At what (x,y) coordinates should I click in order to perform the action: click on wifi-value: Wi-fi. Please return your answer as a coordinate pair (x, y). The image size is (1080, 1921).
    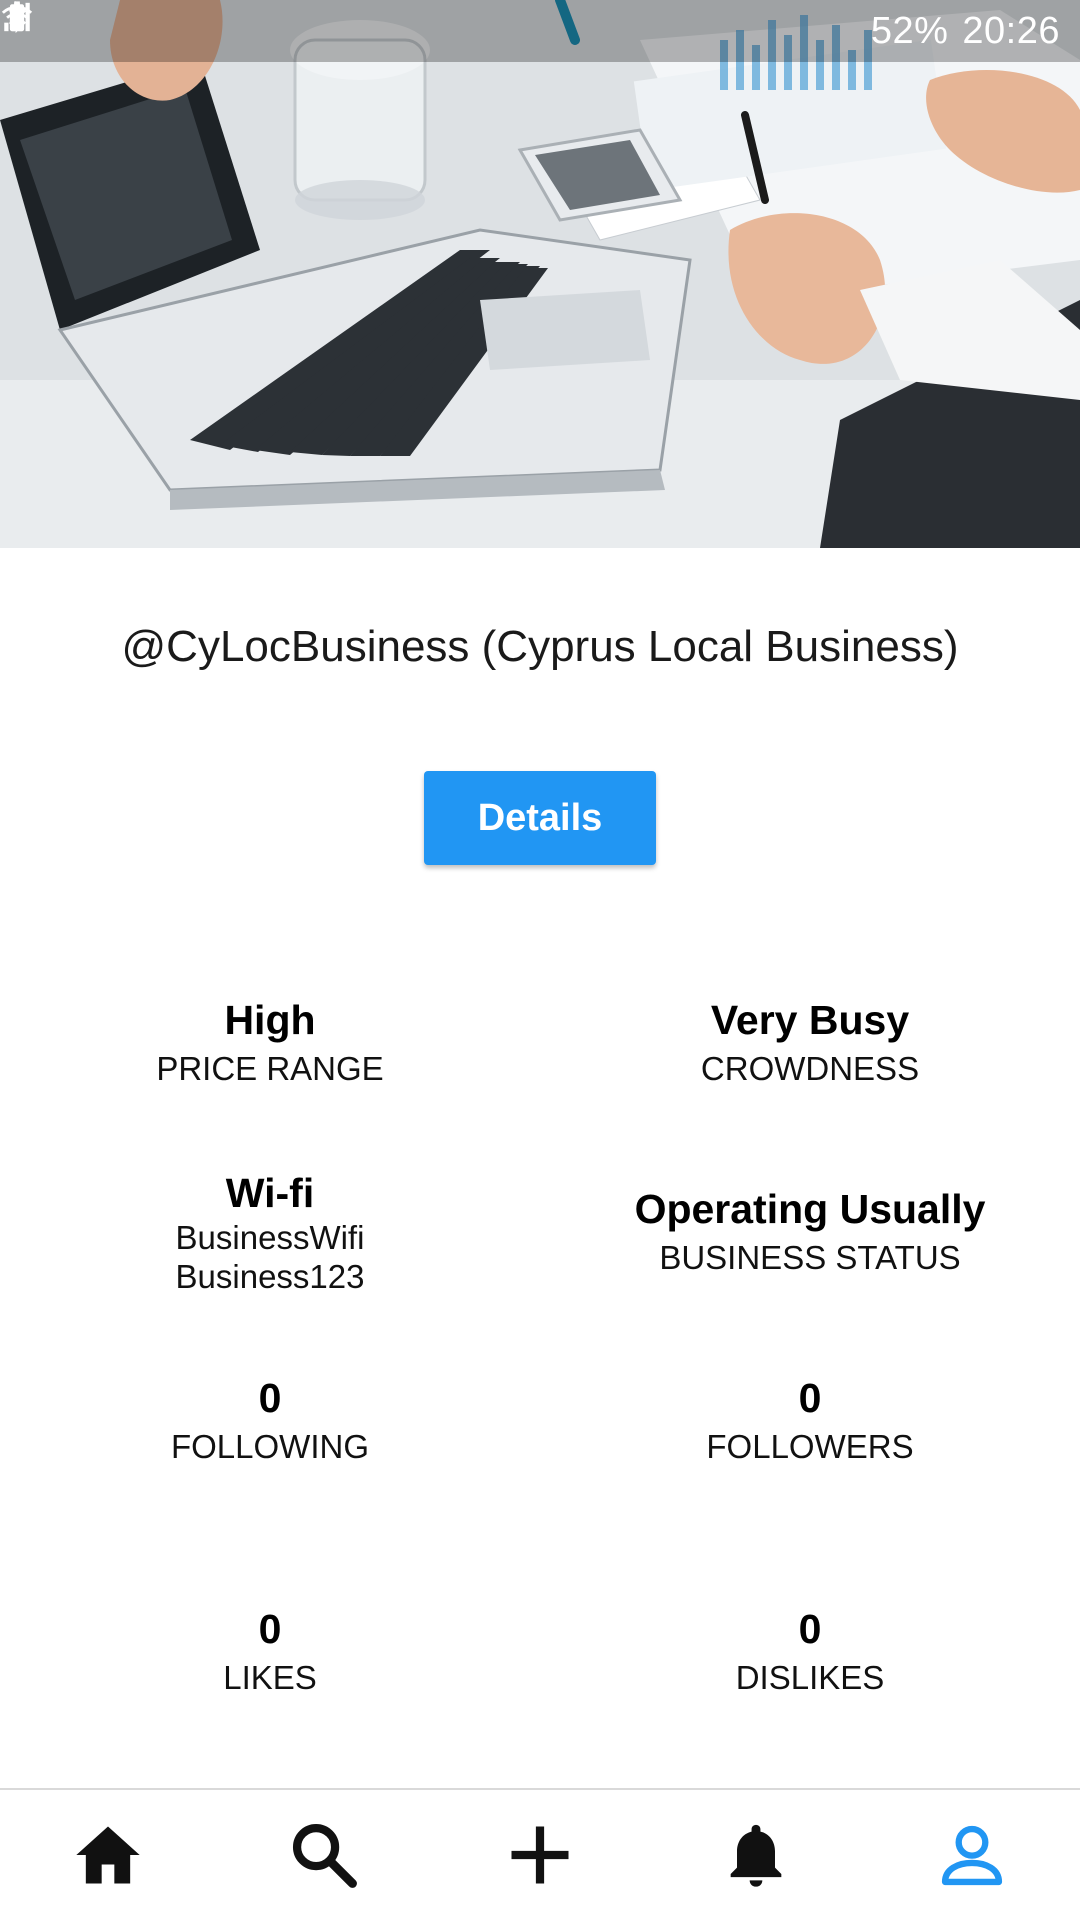
    Looking at the image, I should click on (270, 1193).